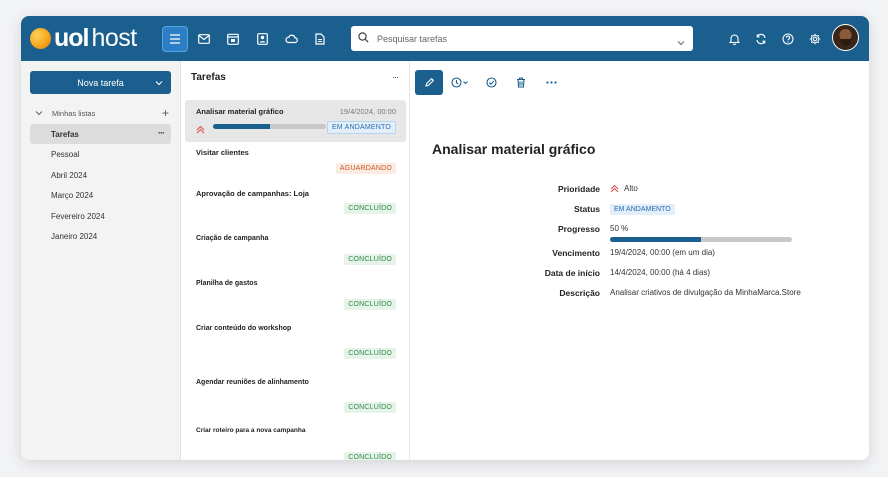 This screenshot has width=888, height=477. What do you see at coordinates (252, 382) in the screenshot?
I see `task-title: Agendar reuniões de alinhamento` at bounding box center [252, 382].